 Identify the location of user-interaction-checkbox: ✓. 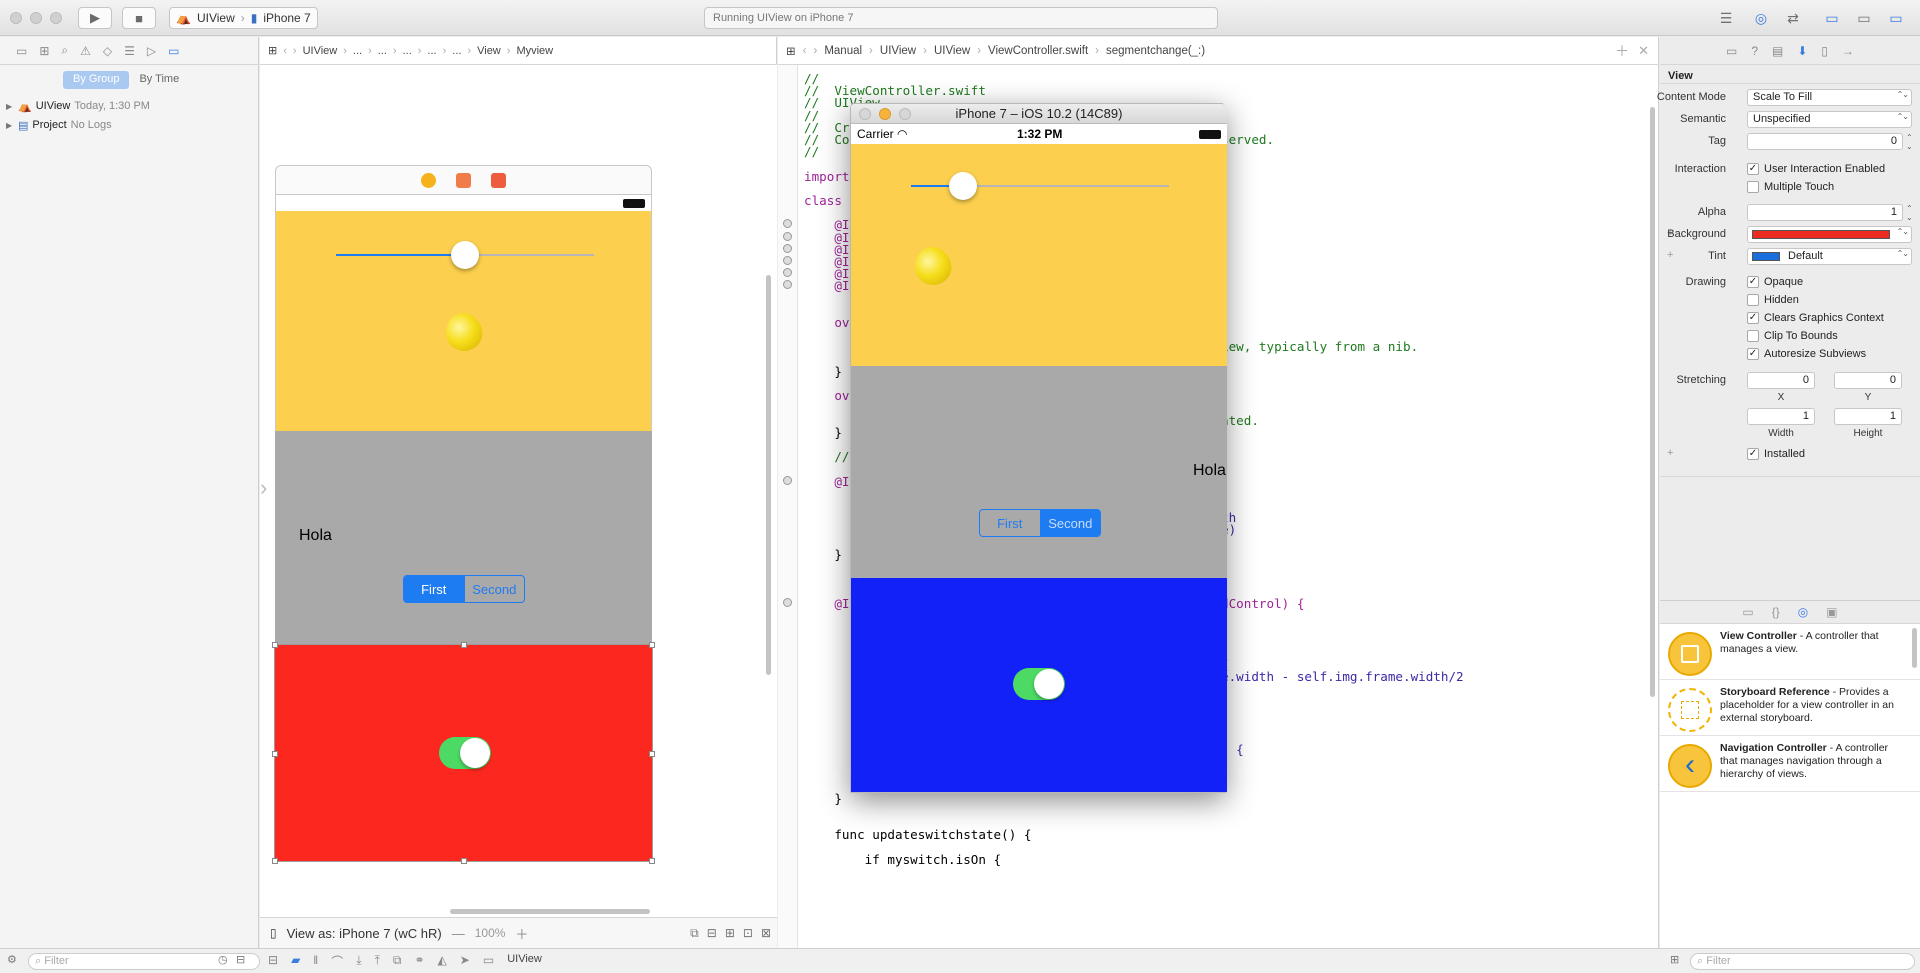
(1753, 169).